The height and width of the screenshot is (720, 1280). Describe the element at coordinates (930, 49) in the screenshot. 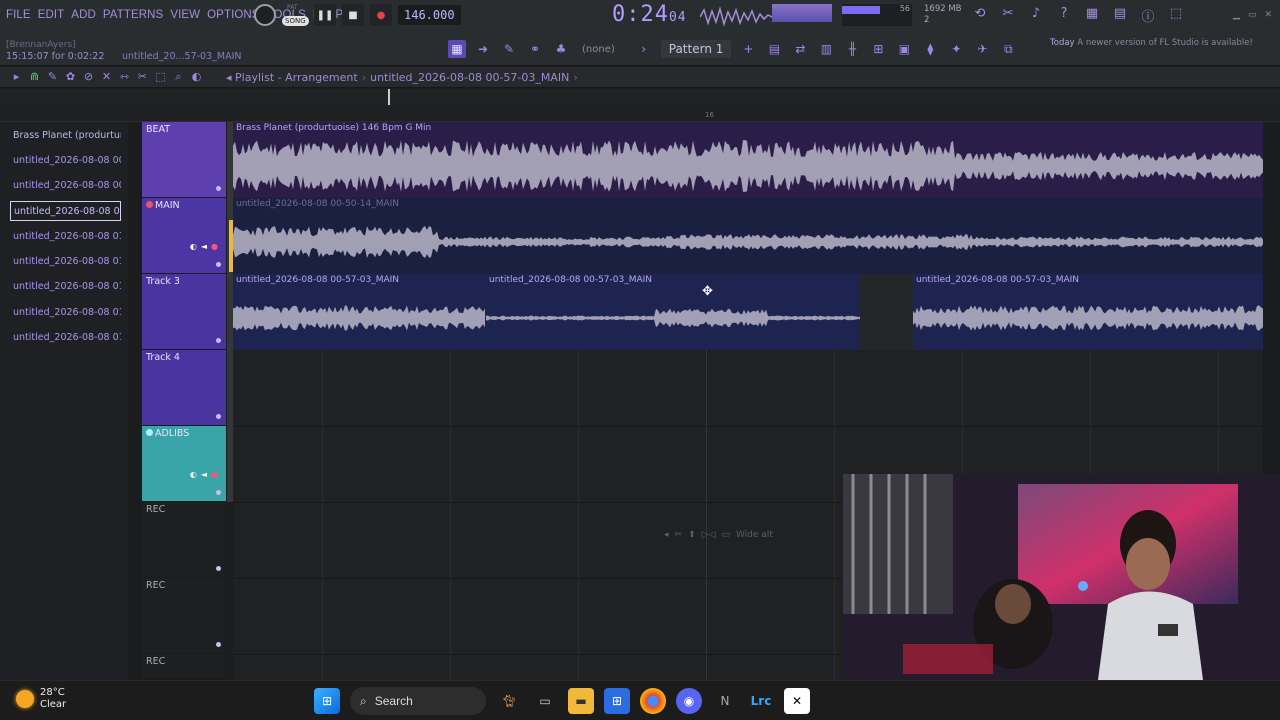

I see `mic-icon: ⧫` at that location.